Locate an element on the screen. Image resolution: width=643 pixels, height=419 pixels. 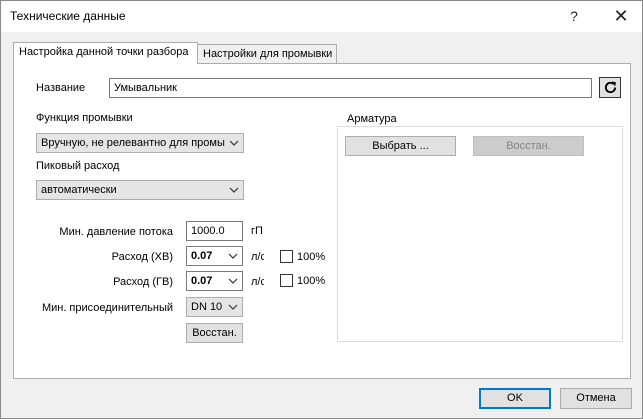
restore-fitting-label: Восстан. is located at coordinates (528, 146).